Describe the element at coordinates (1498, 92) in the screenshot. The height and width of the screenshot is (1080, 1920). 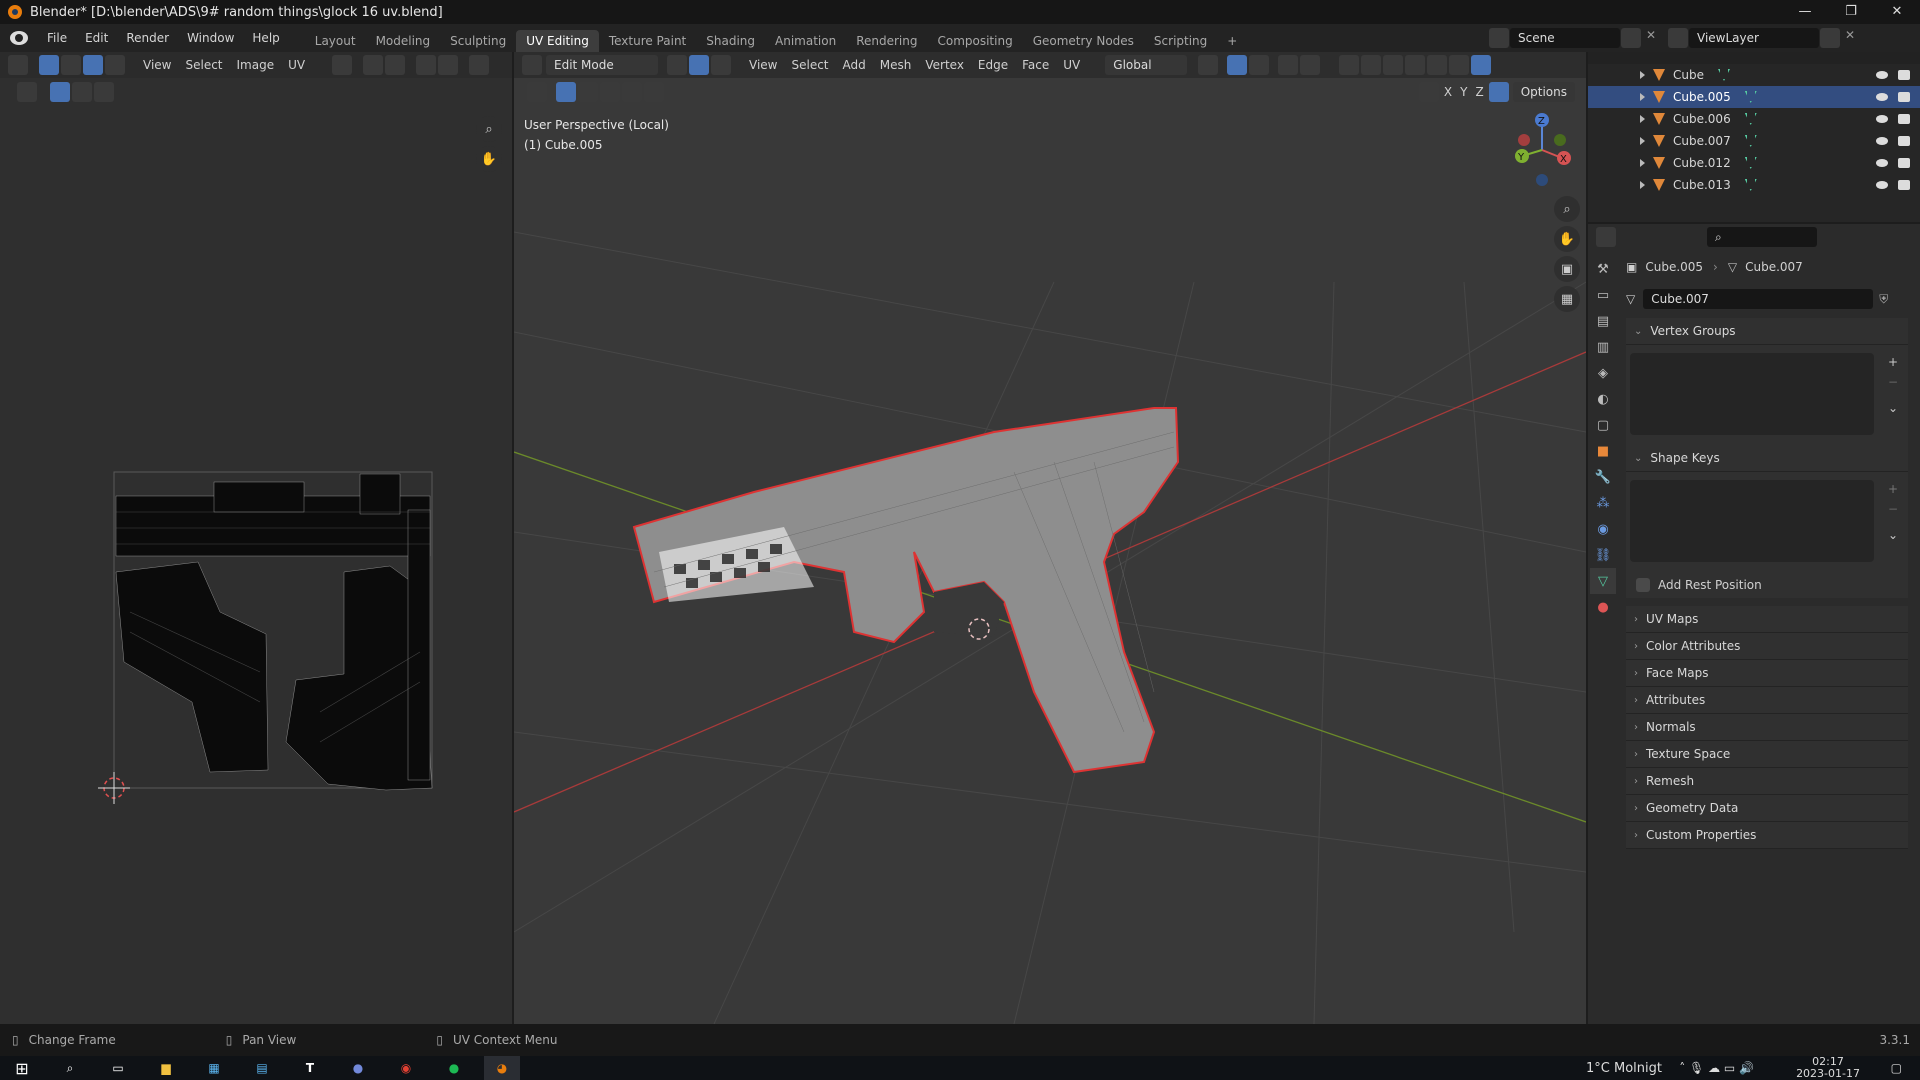
I see `auto-merge-icon` at that location.